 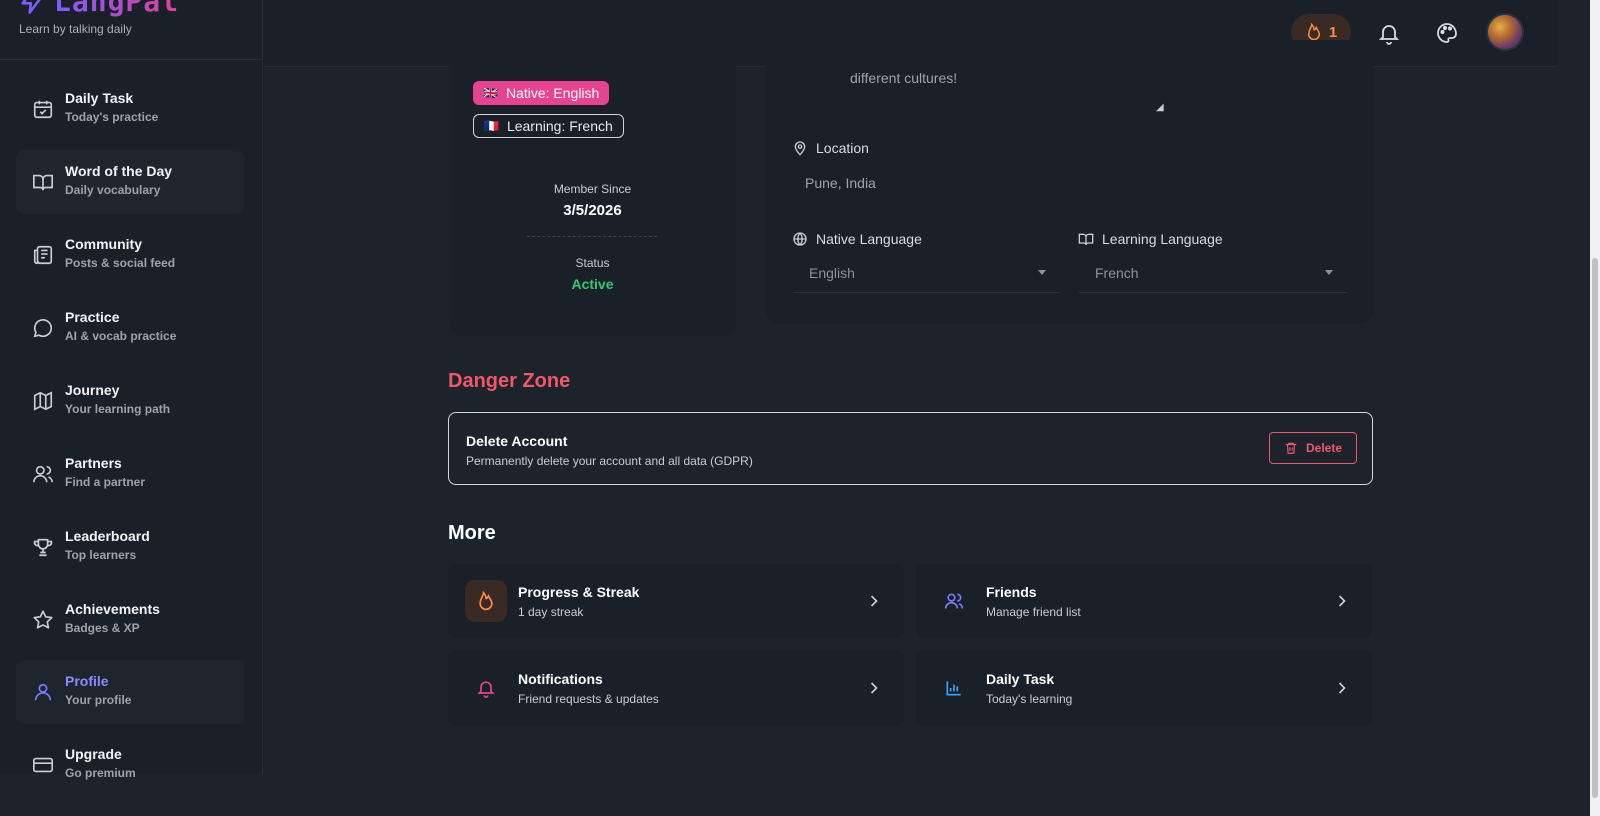 I want to click on brand-tagline: Learn by talking daily, so click(x=75, y=29).